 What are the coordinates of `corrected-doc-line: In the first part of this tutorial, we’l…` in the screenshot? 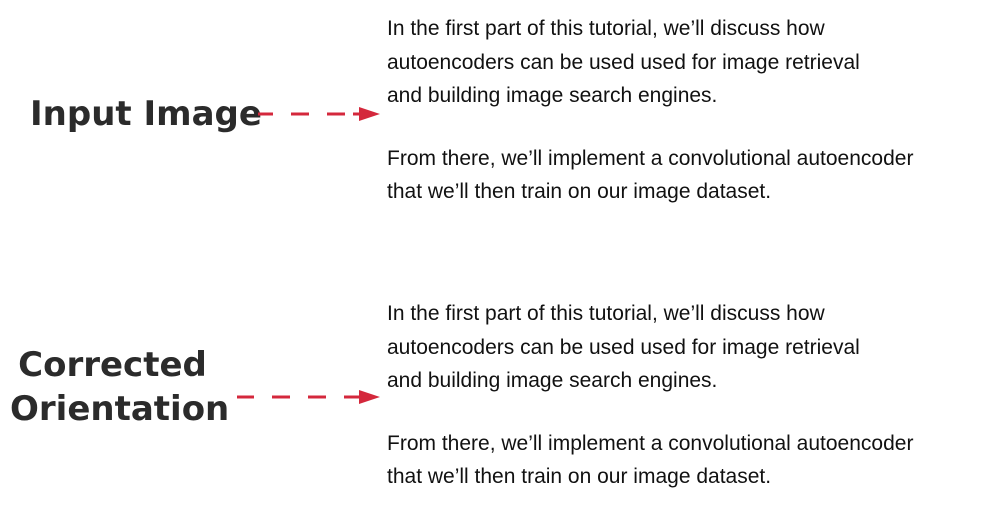 It's located at (606, 313).